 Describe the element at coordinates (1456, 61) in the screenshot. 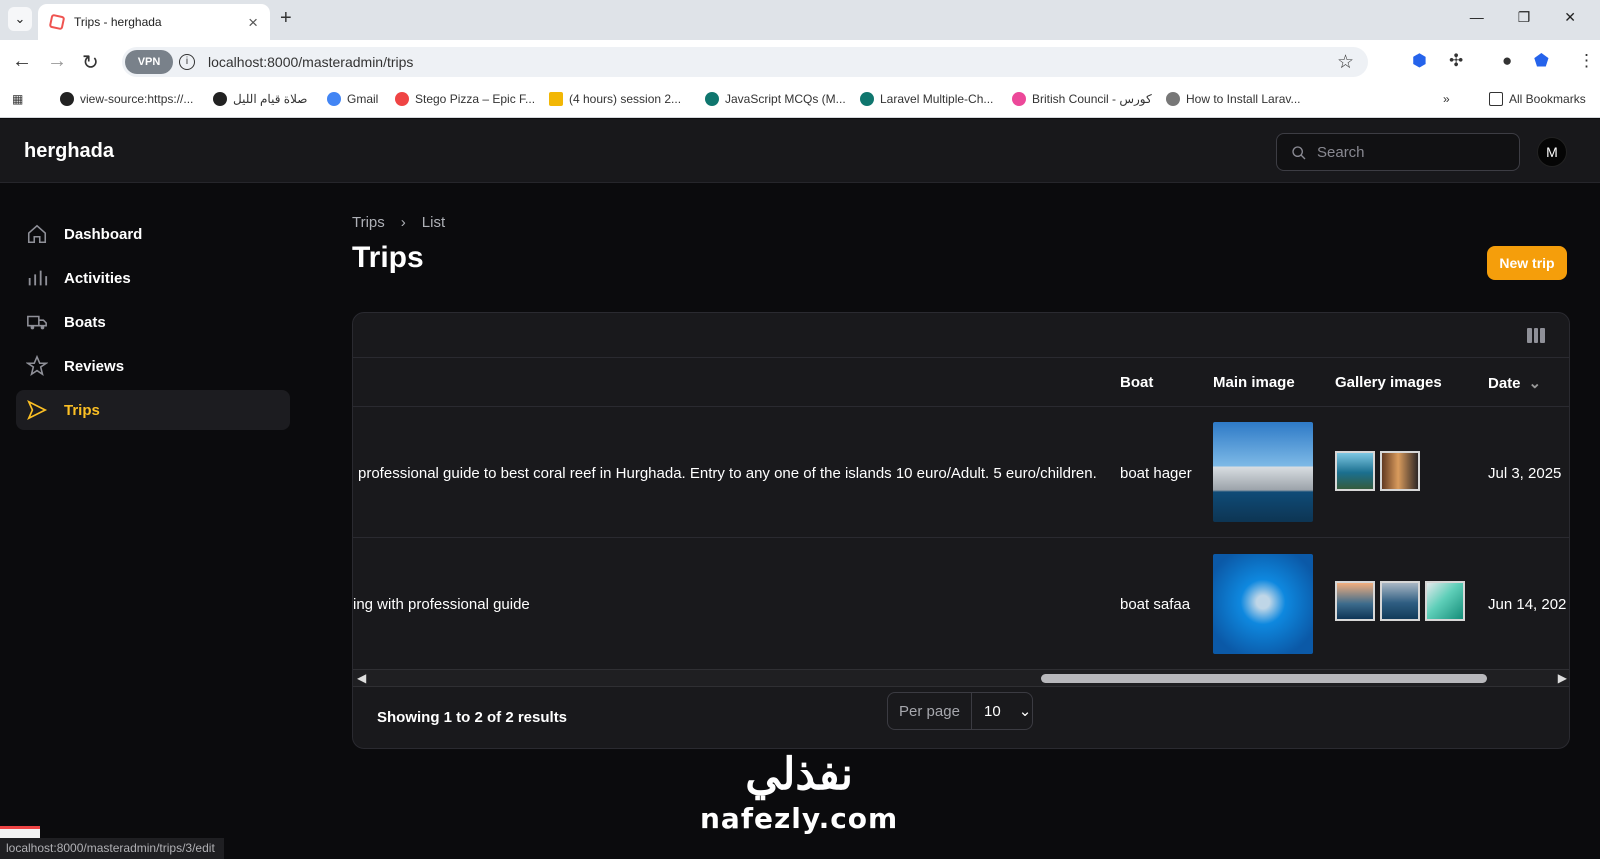

I see `extensions-puzzle-icon: ✣` at that location.